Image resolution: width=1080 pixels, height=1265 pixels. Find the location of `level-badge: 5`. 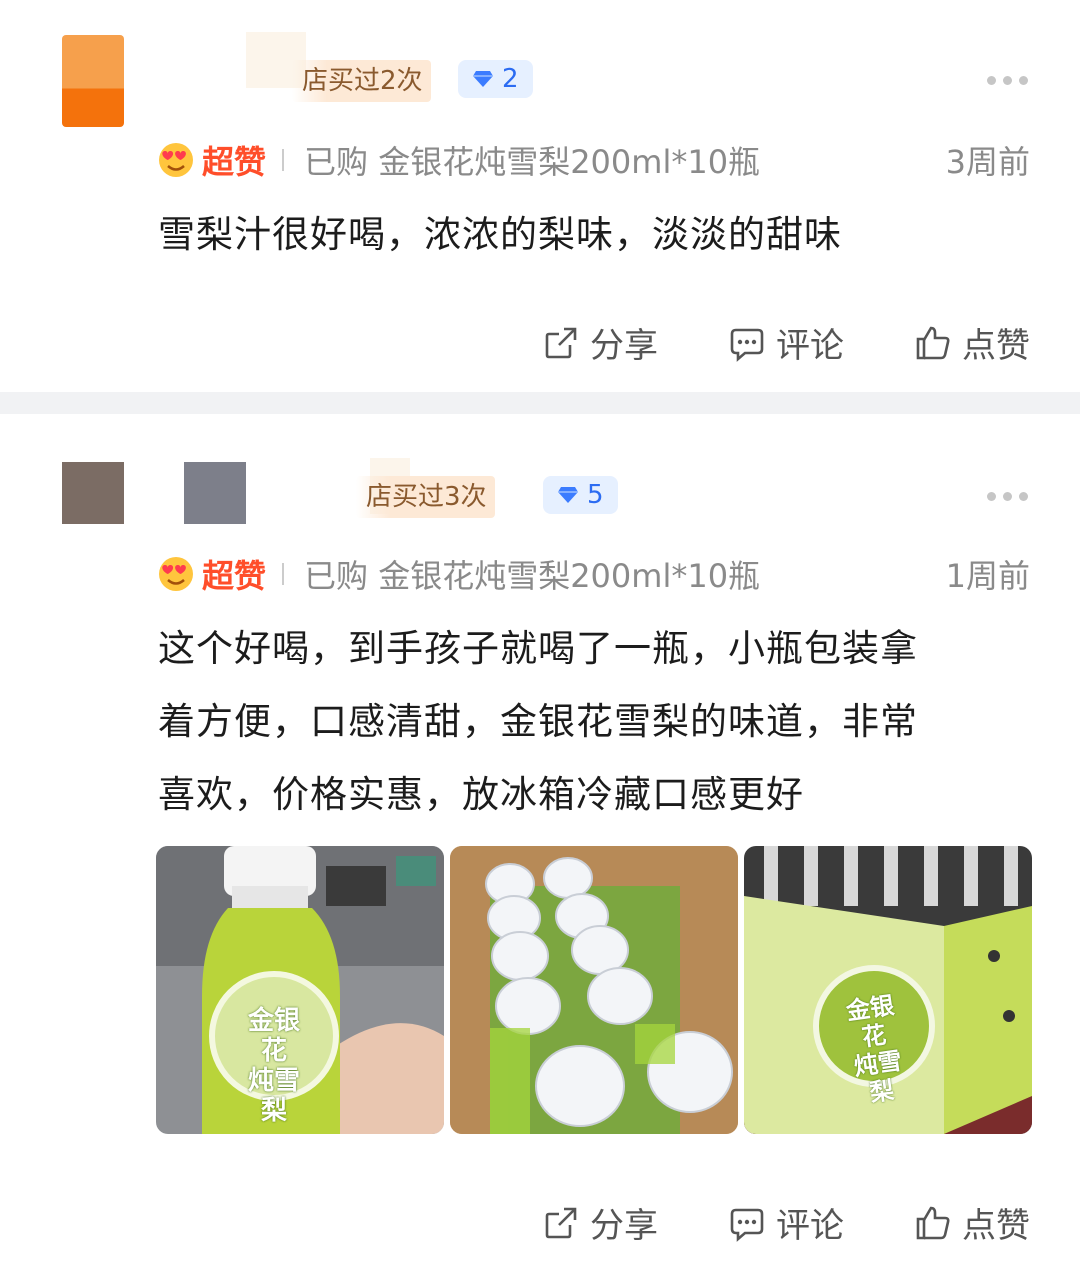

level-badge: 5 is located at coordinates (580, 495).